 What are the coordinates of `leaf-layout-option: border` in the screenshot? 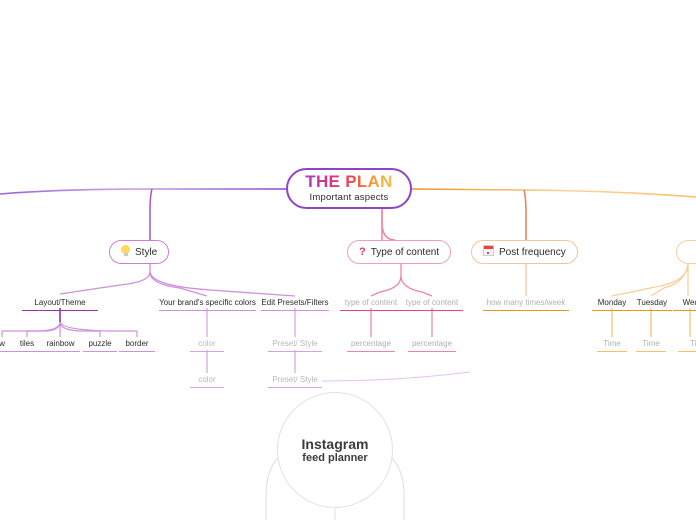 It's located at (137, 345).